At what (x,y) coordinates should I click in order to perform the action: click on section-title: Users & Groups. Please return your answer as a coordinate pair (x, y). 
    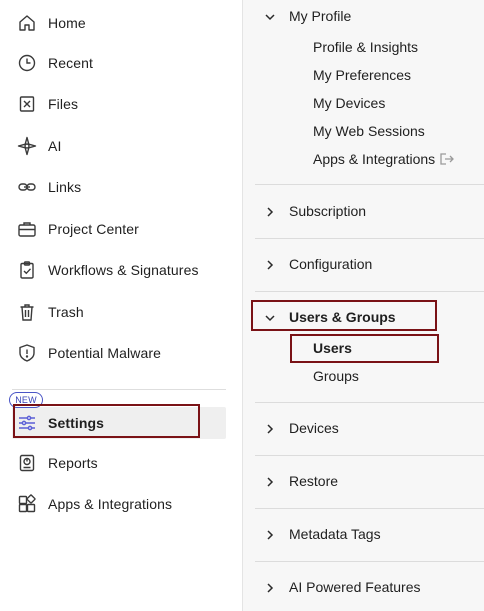
    Looking at the image, I should click on (342, 317).